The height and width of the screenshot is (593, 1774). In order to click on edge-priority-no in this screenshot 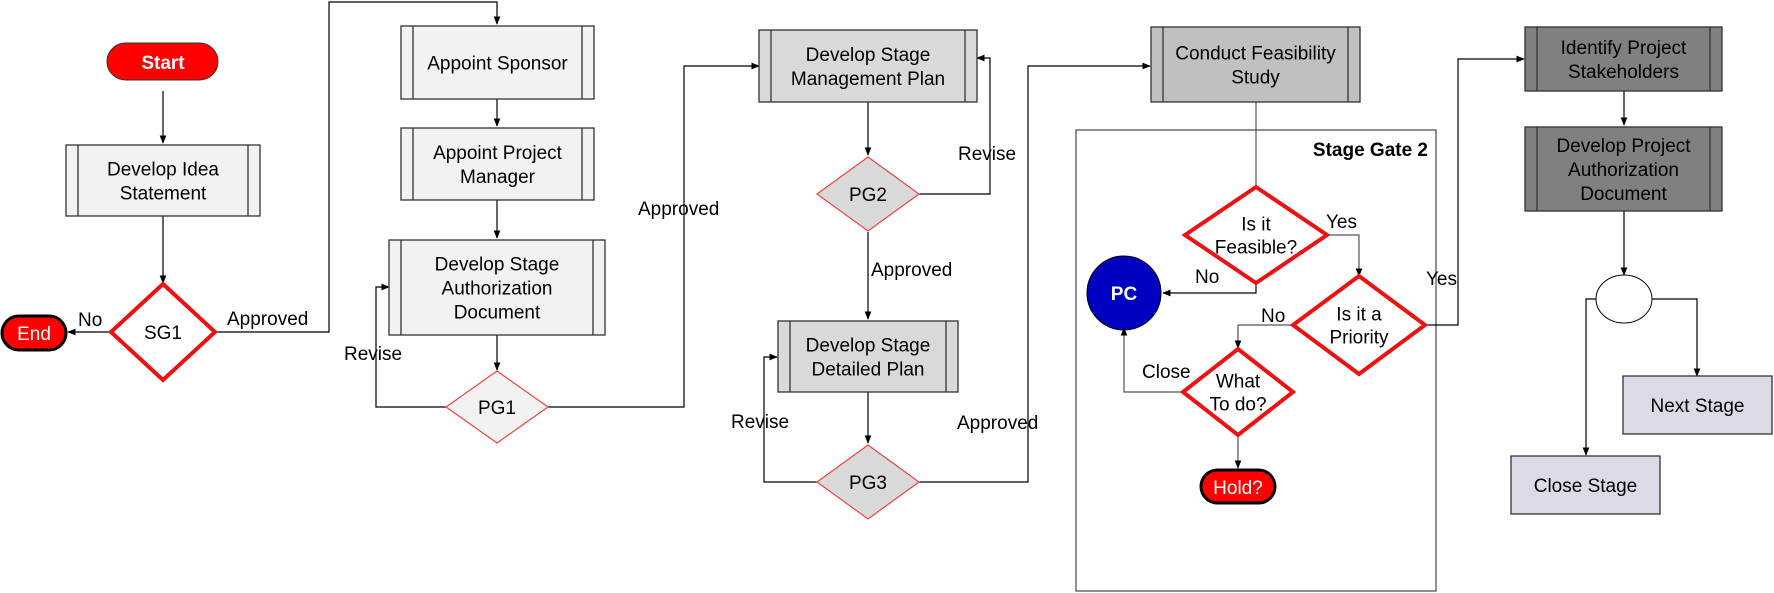, I will do `click(1265, 336)`.